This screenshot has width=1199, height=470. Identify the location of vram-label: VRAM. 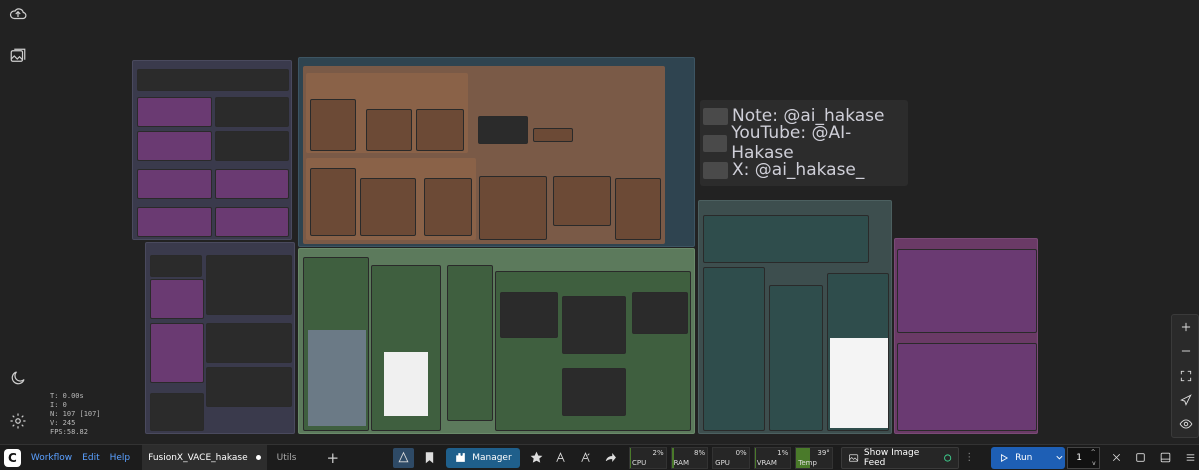
(766, 462).